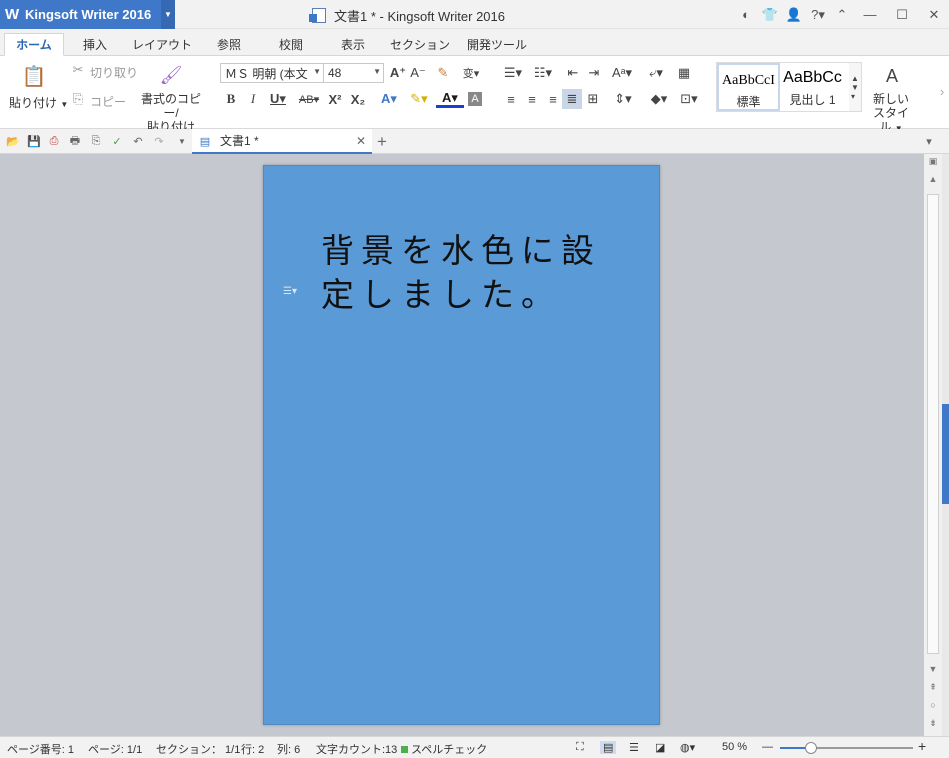 This screenshot has width=949, height=758. What do you see at coordinates (933, 161) in the screenshot?
I see `view-split-icon: ▣` at bounding box center [933, 161].